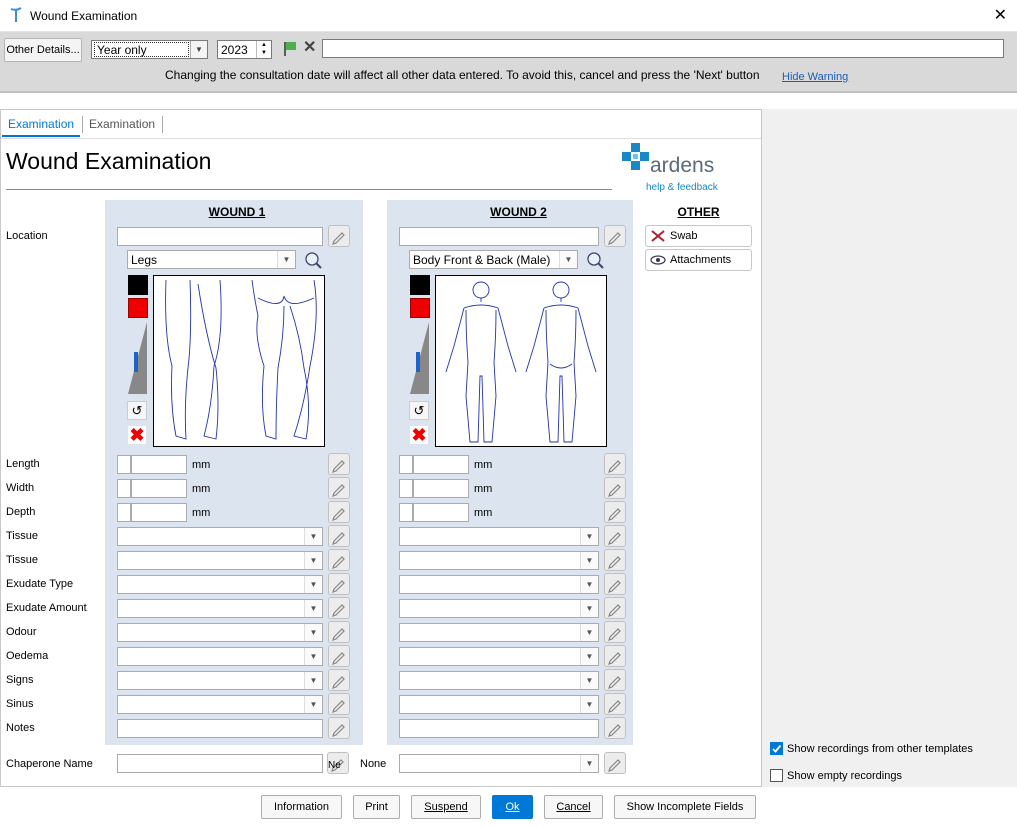 The image size is (1017, 827). What do you see at coordinates (512, 807) in the screenshot?
I see `ok-button: Ok` at bounding box center [512, 807].